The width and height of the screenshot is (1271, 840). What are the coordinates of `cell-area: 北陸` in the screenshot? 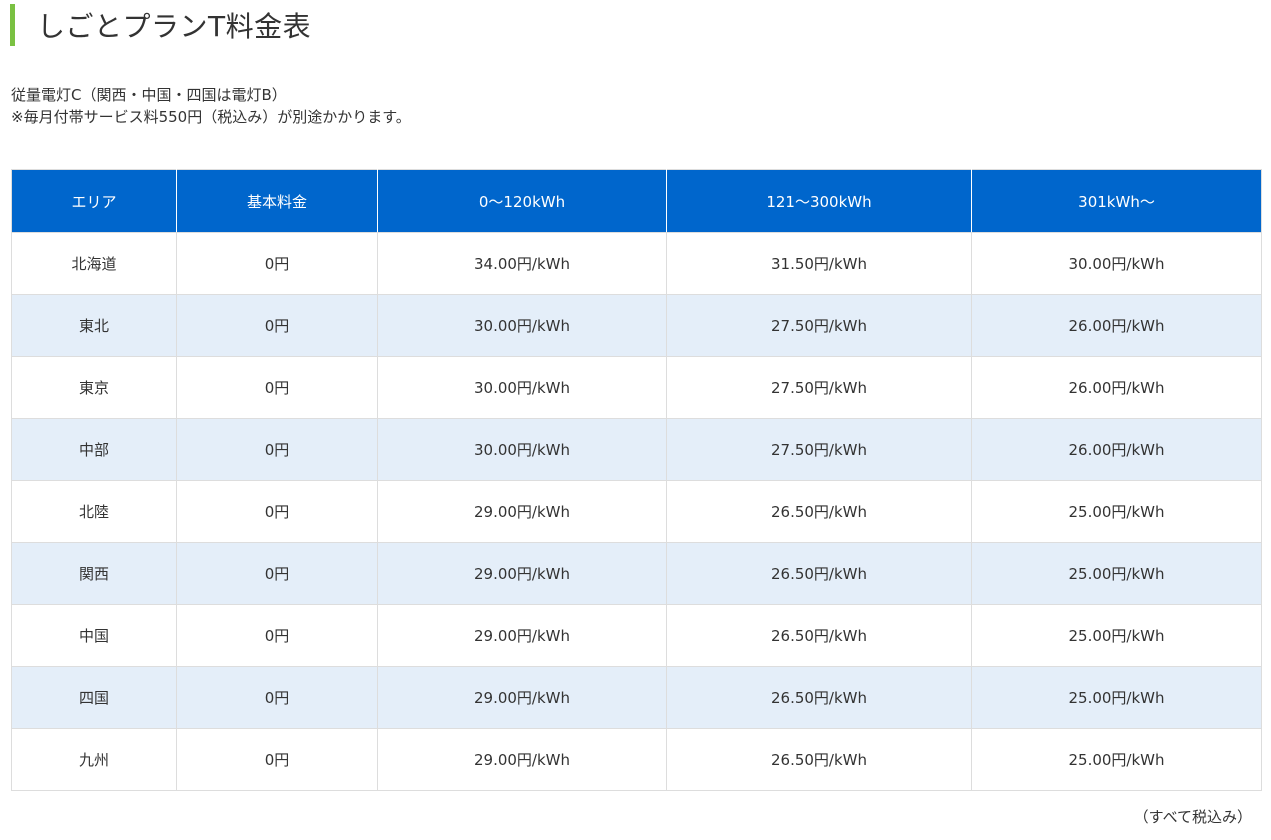 It's located at (94, 511).